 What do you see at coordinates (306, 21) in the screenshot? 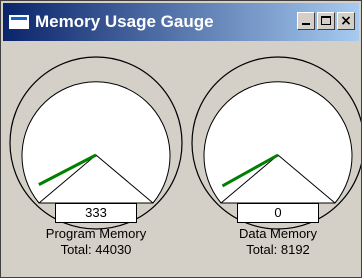
I see `minimize-button` at bounding box center [306, 21].